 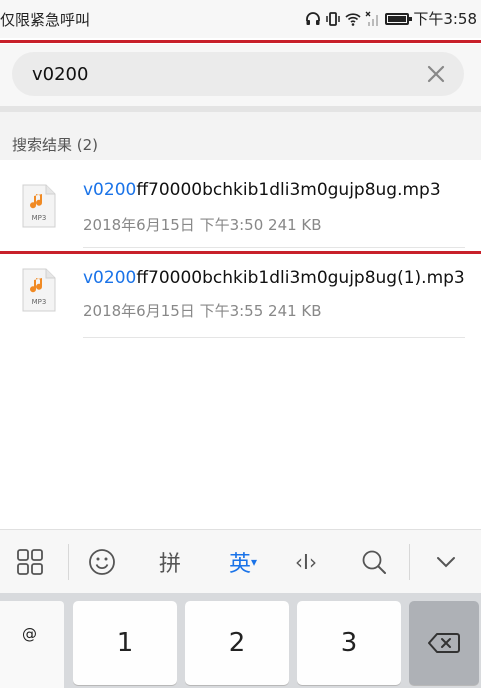 I want to click on key-1: 1, so click(x=125, y=643).